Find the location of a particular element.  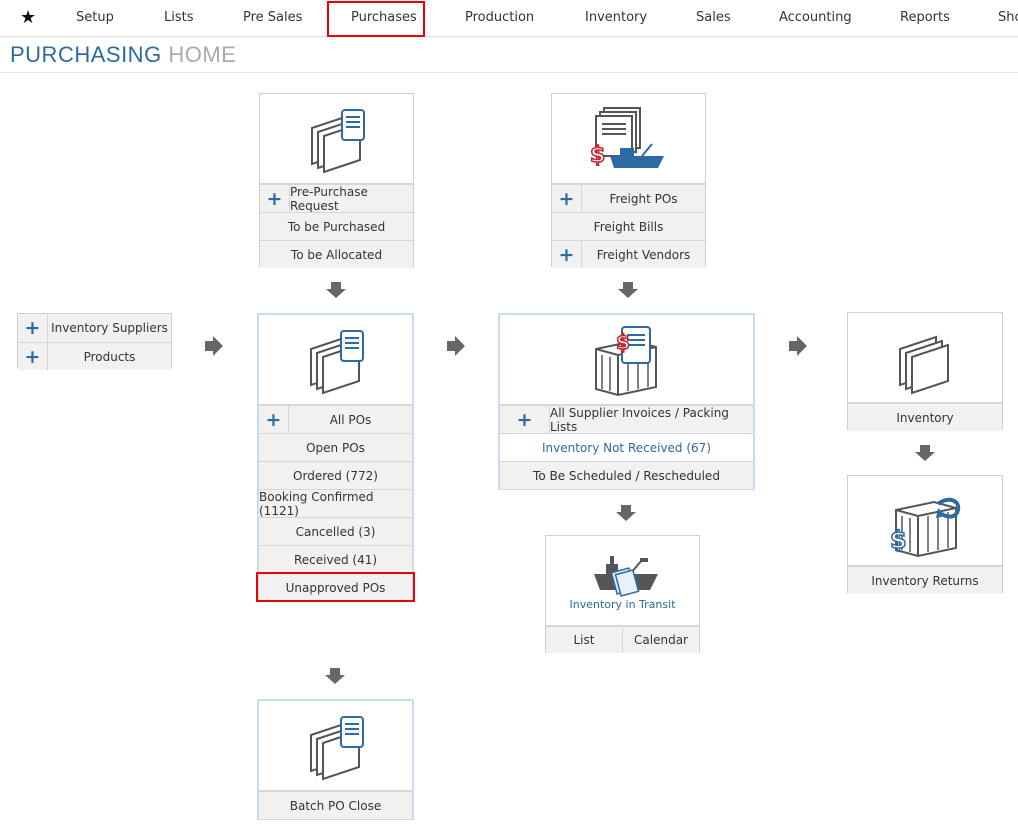

booking-confirmed-label: Booking Confirmed (1121) is located at coordinates (335, 504).